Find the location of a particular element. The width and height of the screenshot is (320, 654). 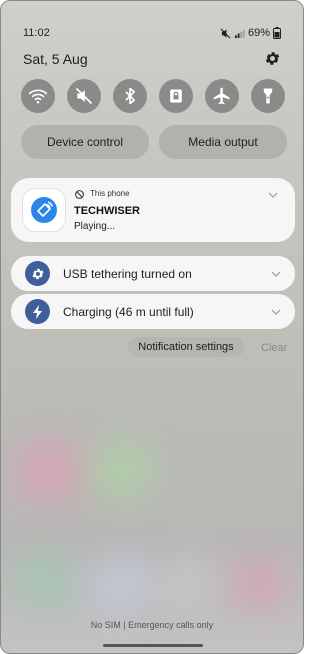

charging-title: Charging (46 m until full) is located at coordinates (128, 312).